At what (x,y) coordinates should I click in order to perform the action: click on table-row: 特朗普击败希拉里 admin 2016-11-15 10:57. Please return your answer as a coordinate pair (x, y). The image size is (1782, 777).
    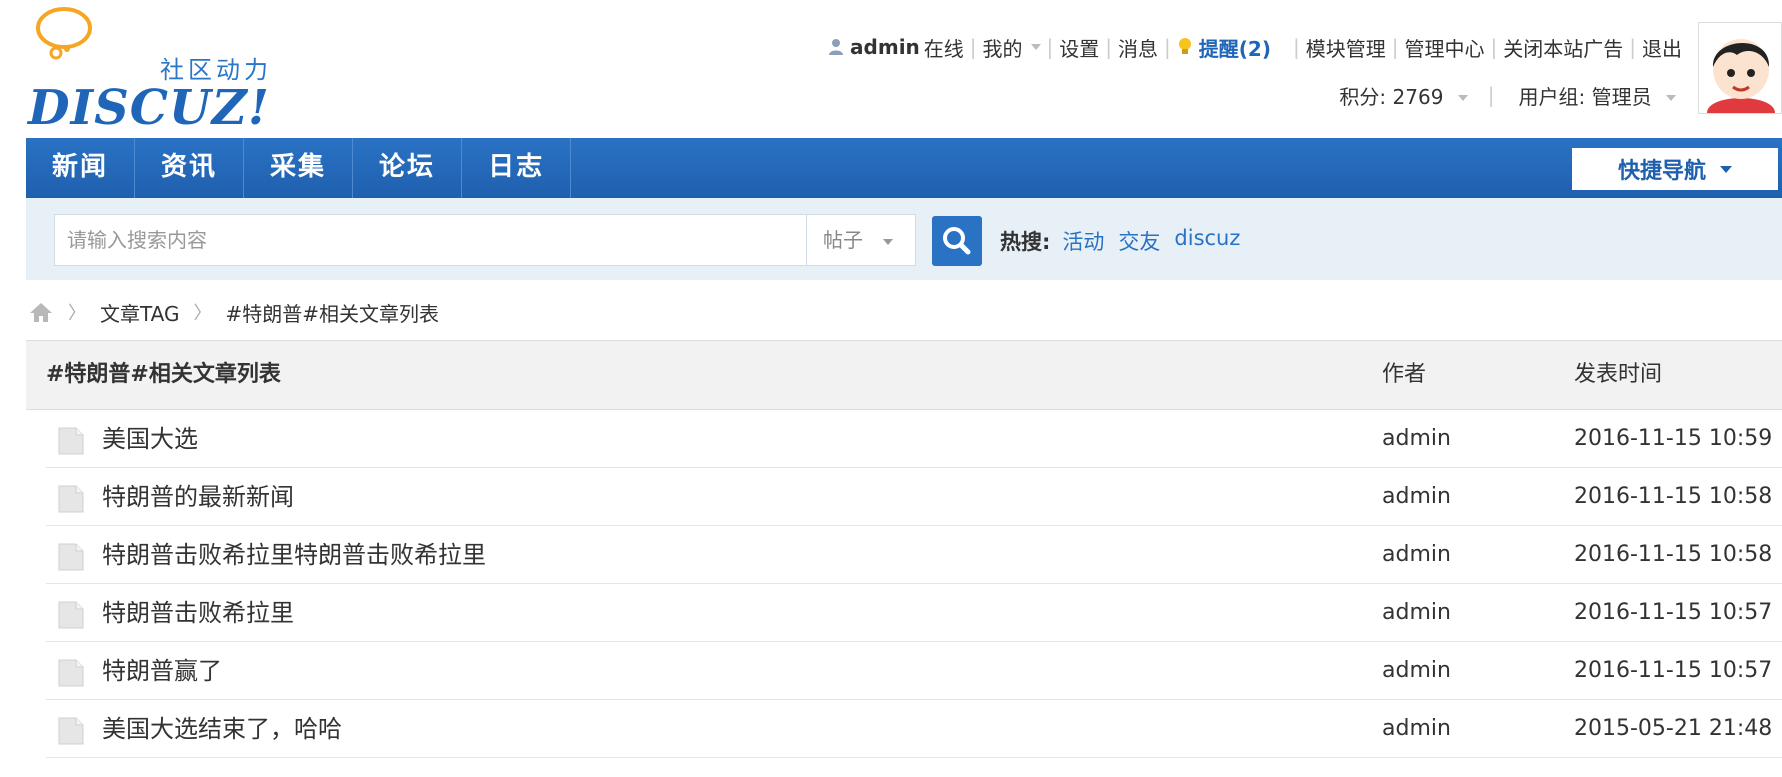
    Looking at the image, I should click on (914, 613).